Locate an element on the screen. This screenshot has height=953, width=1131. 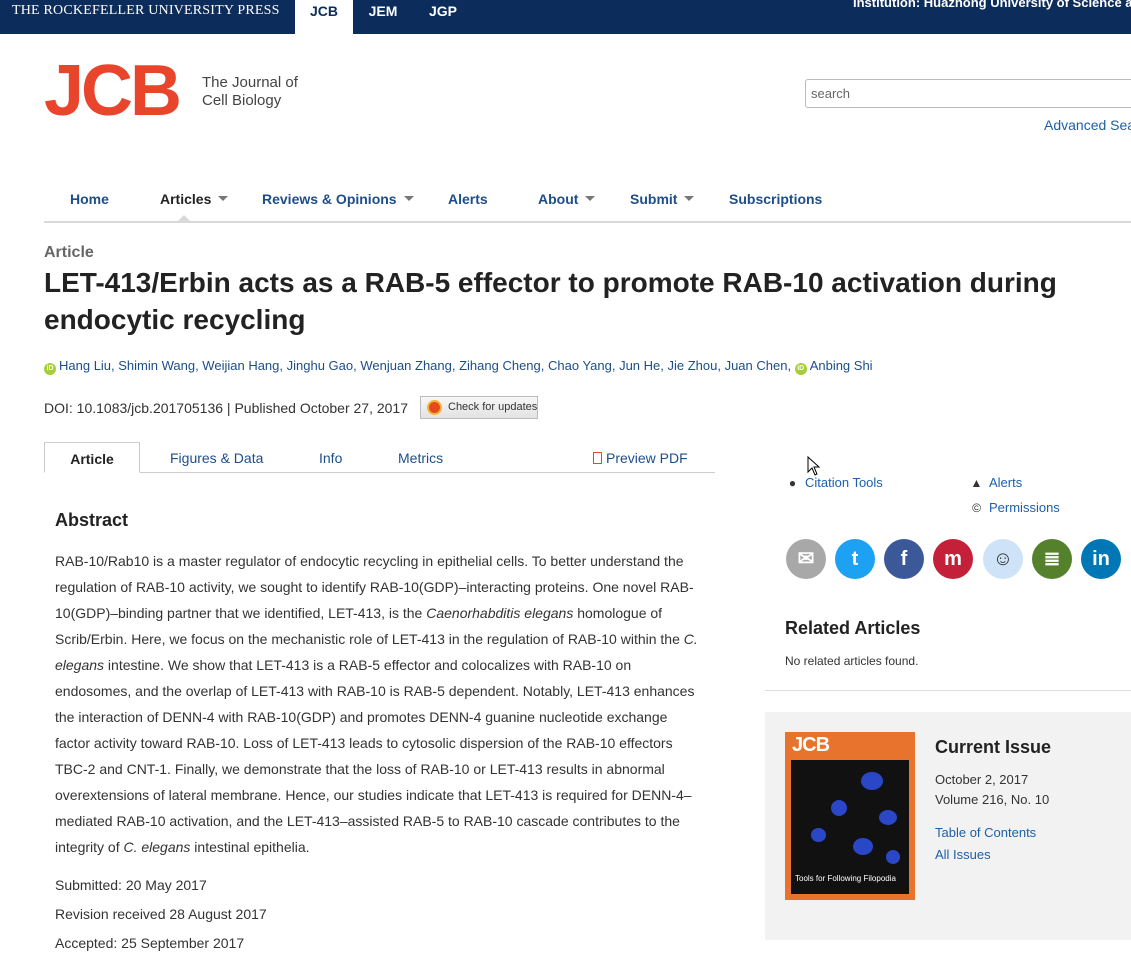
divider is located at coordinates (948, 690).